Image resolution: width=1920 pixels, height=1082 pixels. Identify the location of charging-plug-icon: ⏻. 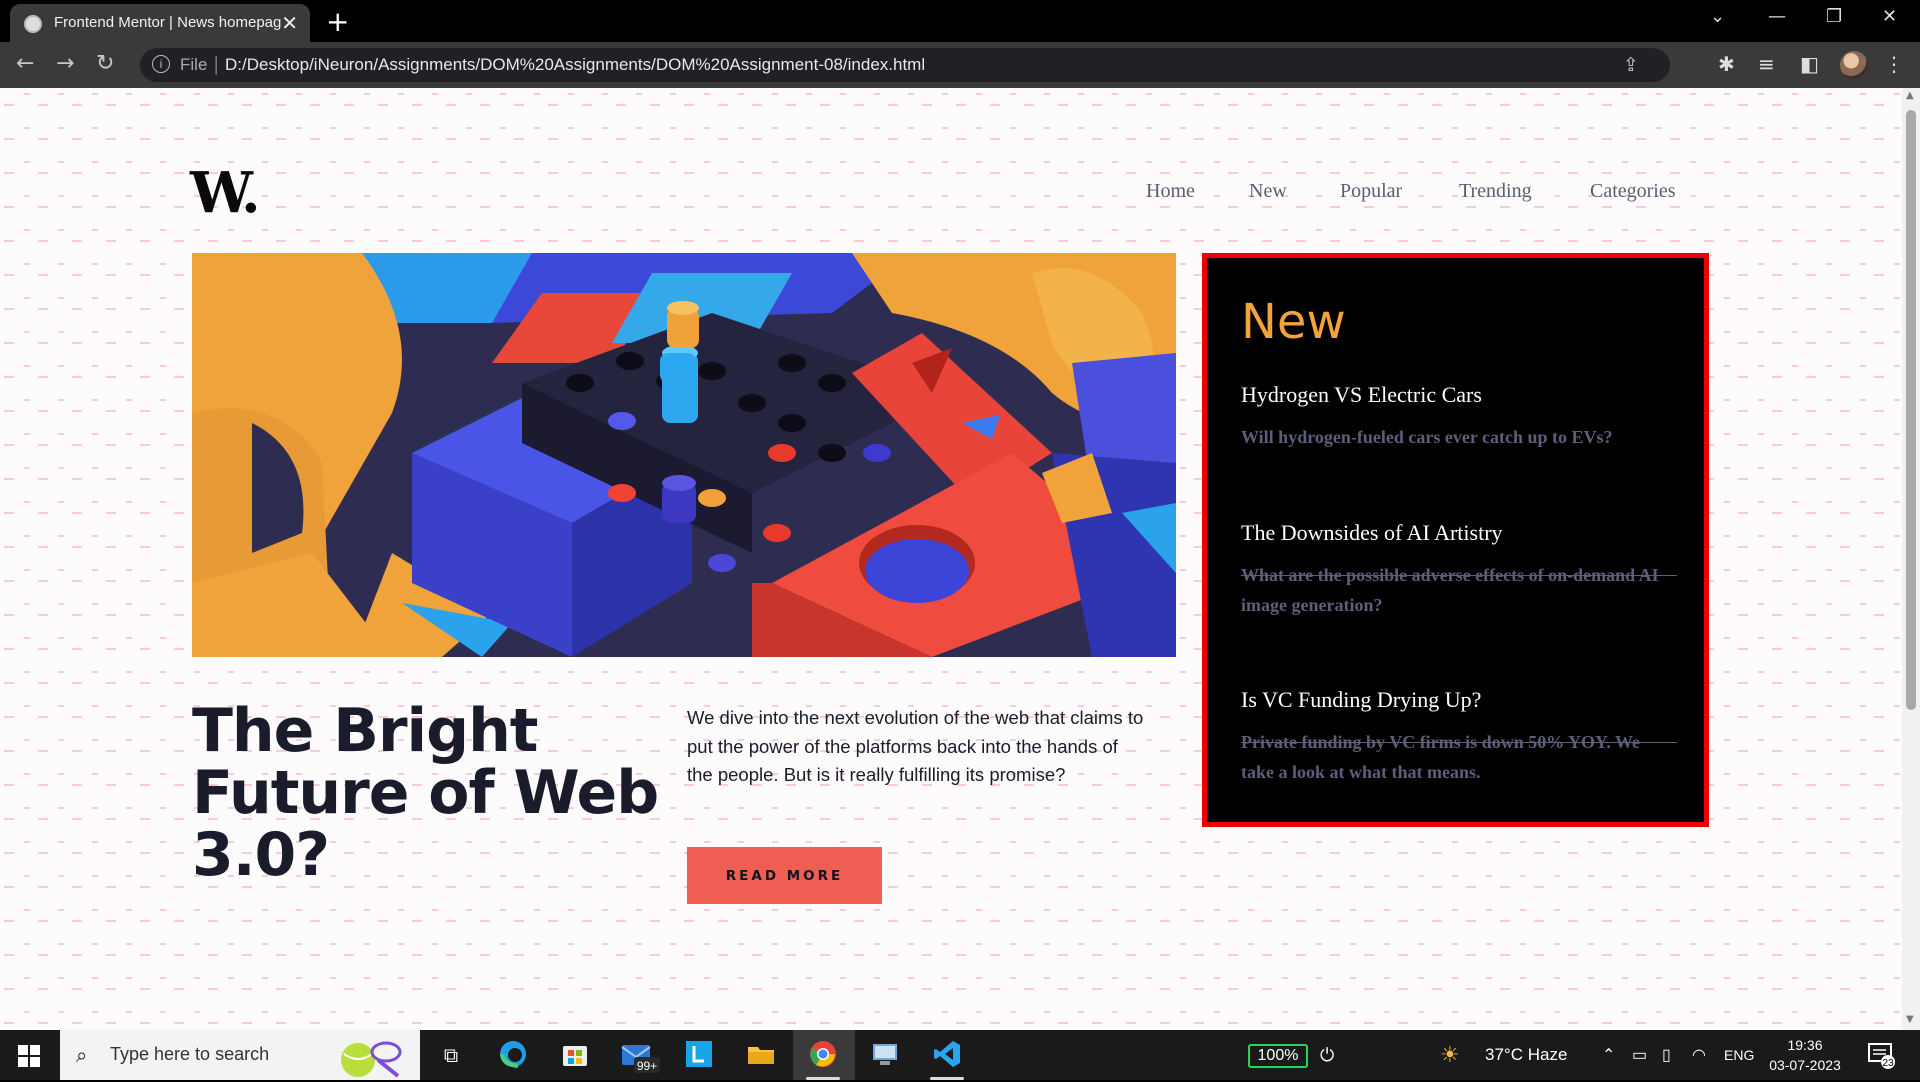
(1327, 1055).